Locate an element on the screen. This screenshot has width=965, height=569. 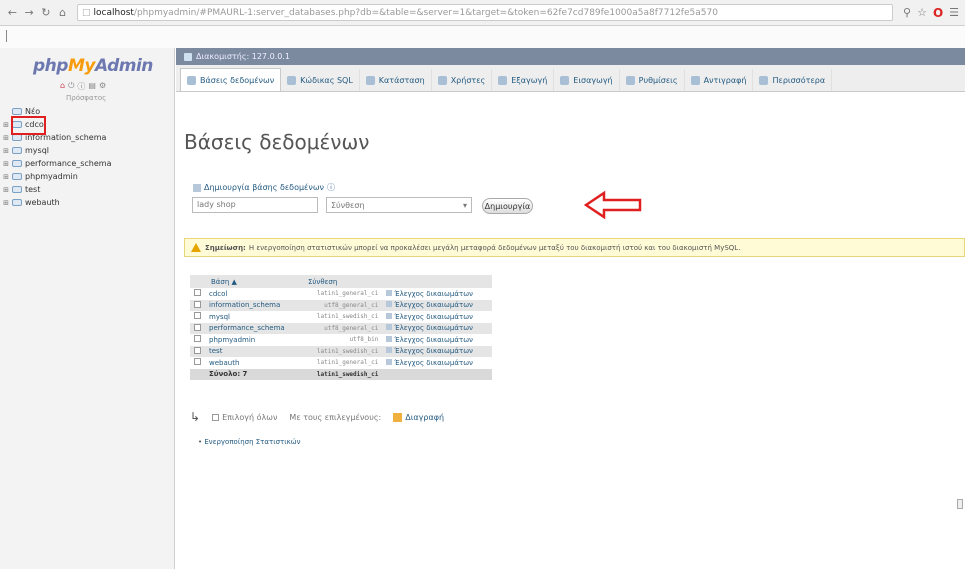
bookmark-icon: ☆ is located at coordinates (922, 12).